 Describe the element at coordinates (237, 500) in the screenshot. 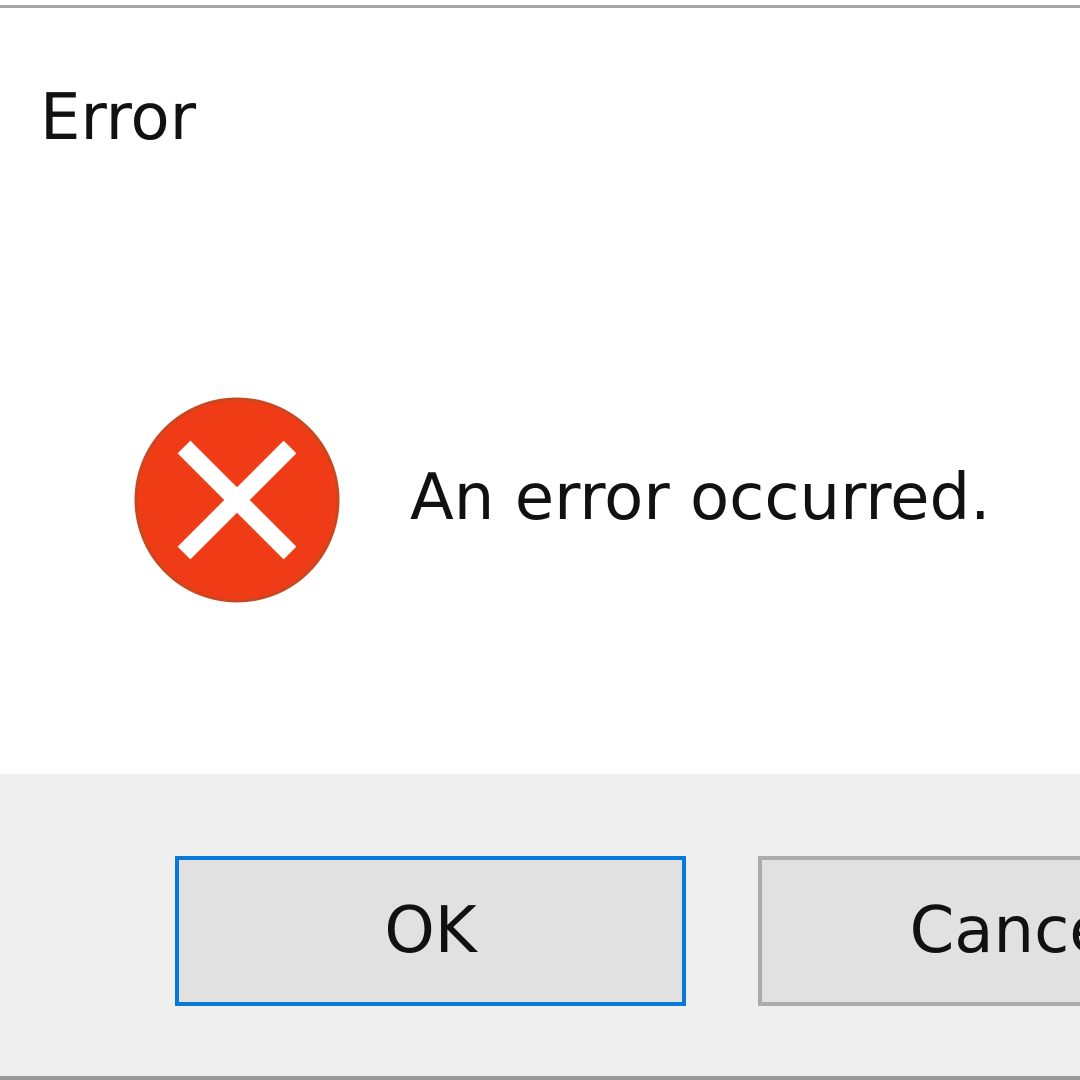

I see `error-icon` at that location.